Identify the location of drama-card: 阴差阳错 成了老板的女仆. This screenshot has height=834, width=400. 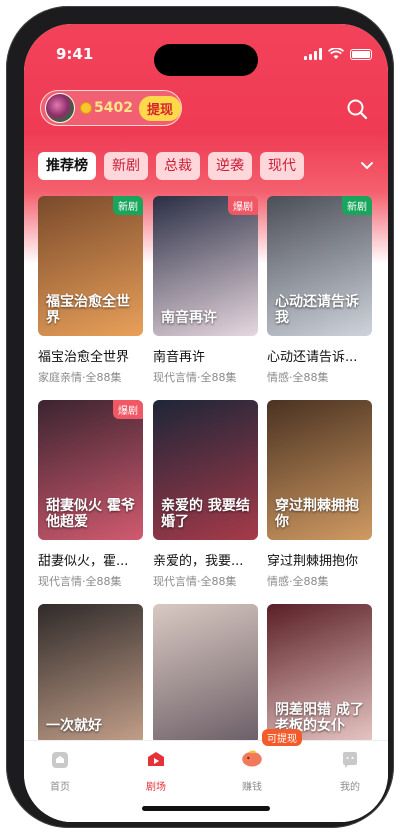
(319, 674).